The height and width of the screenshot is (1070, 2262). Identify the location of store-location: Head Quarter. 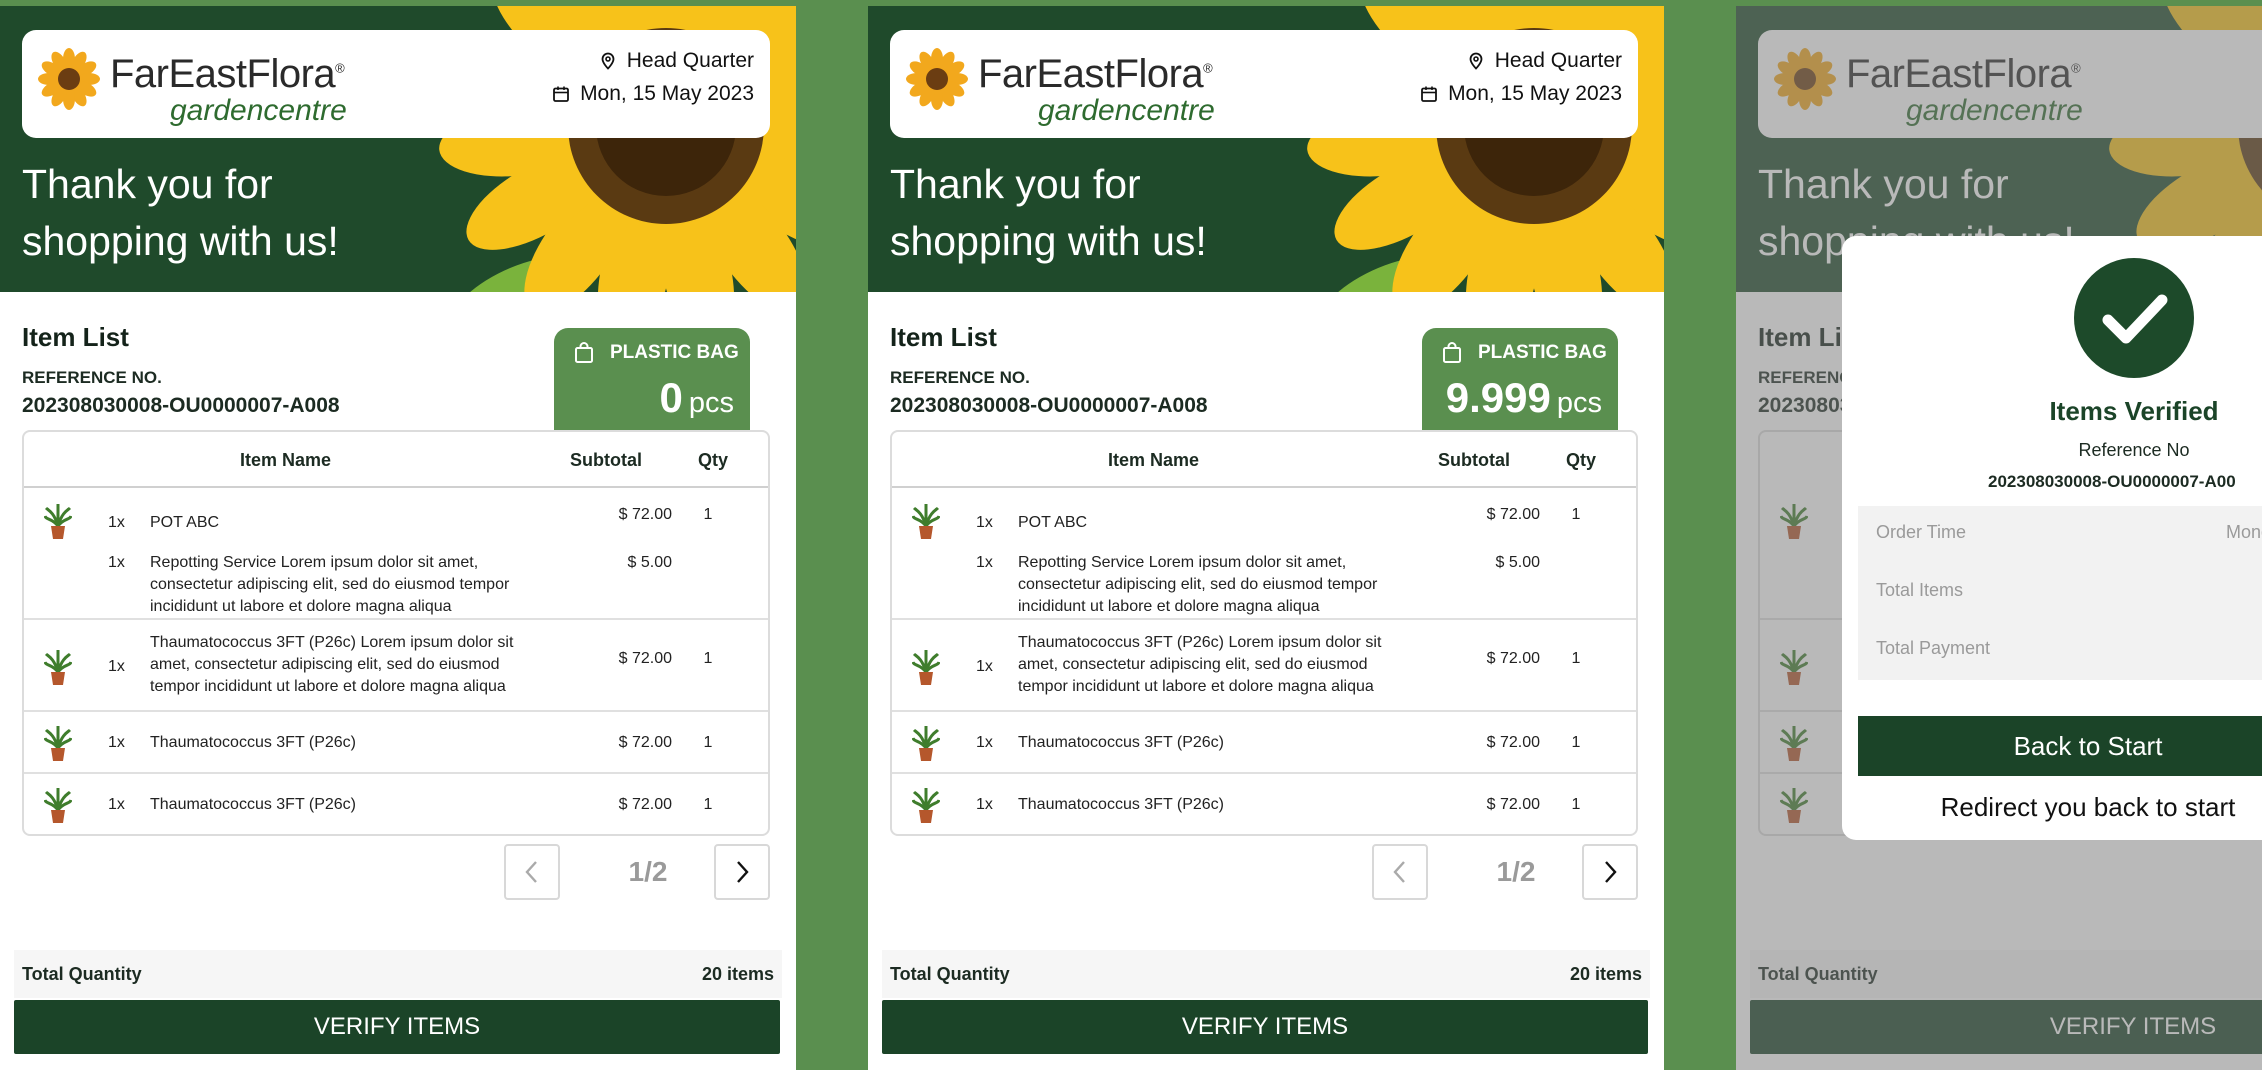
(690, 60).